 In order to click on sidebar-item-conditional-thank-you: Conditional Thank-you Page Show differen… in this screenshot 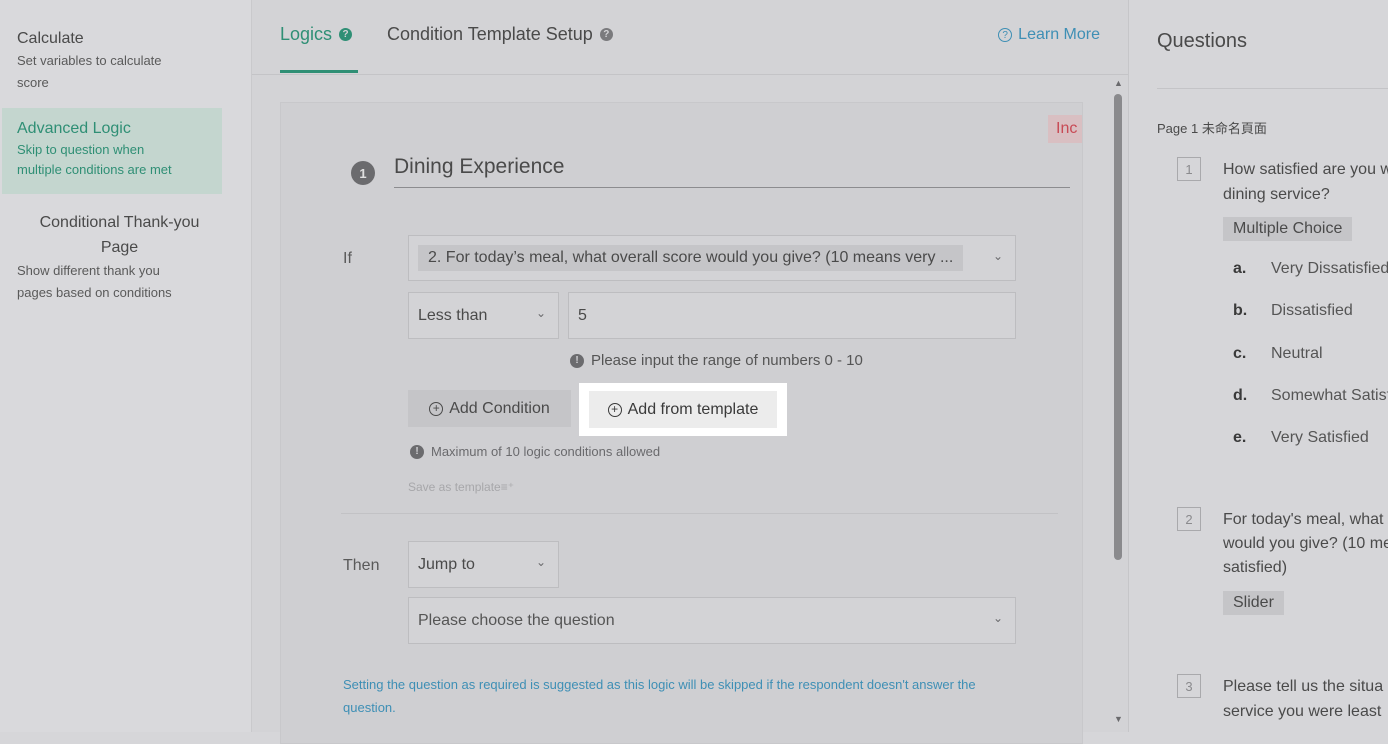, I will do `click(119, 257)`.